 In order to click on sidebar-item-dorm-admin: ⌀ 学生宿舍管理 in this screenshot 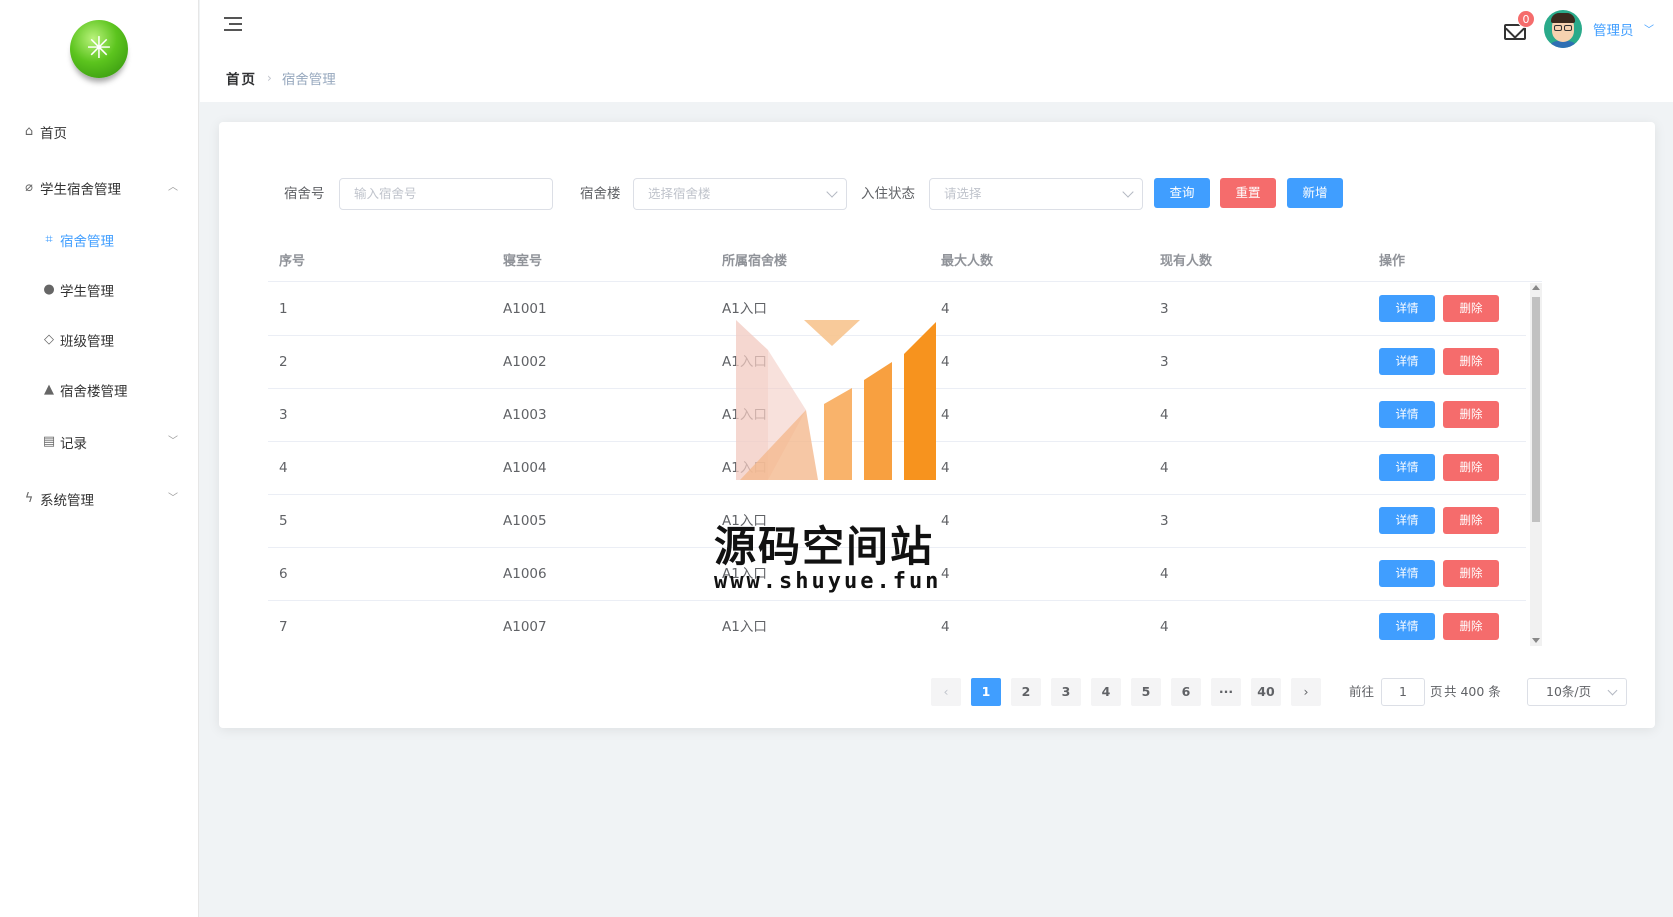, I will do `click(71, 188)`.